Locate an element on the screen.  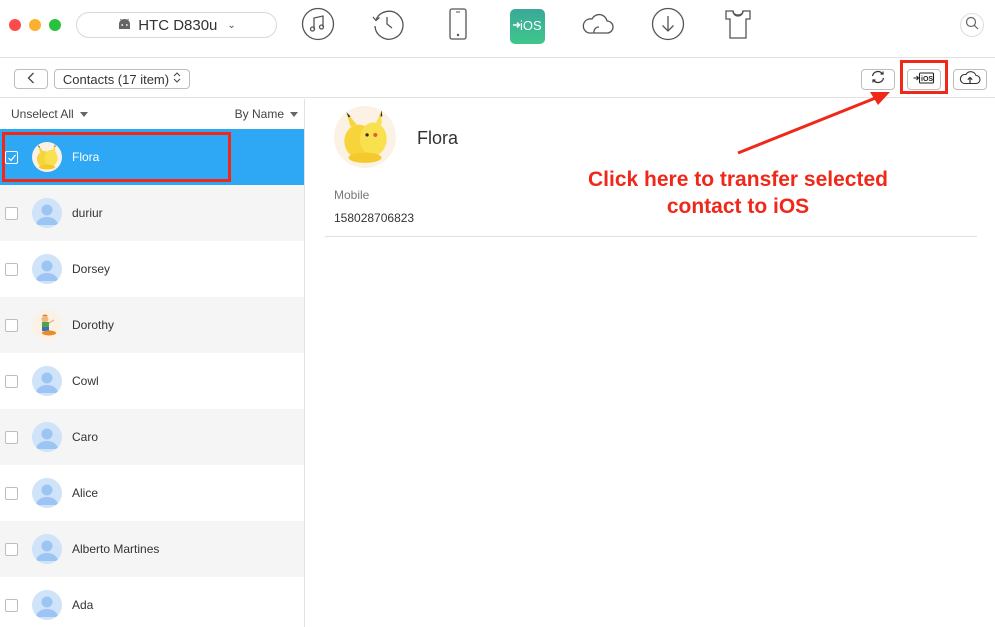
sort-label: By Name is located at coordinates (259, 114).